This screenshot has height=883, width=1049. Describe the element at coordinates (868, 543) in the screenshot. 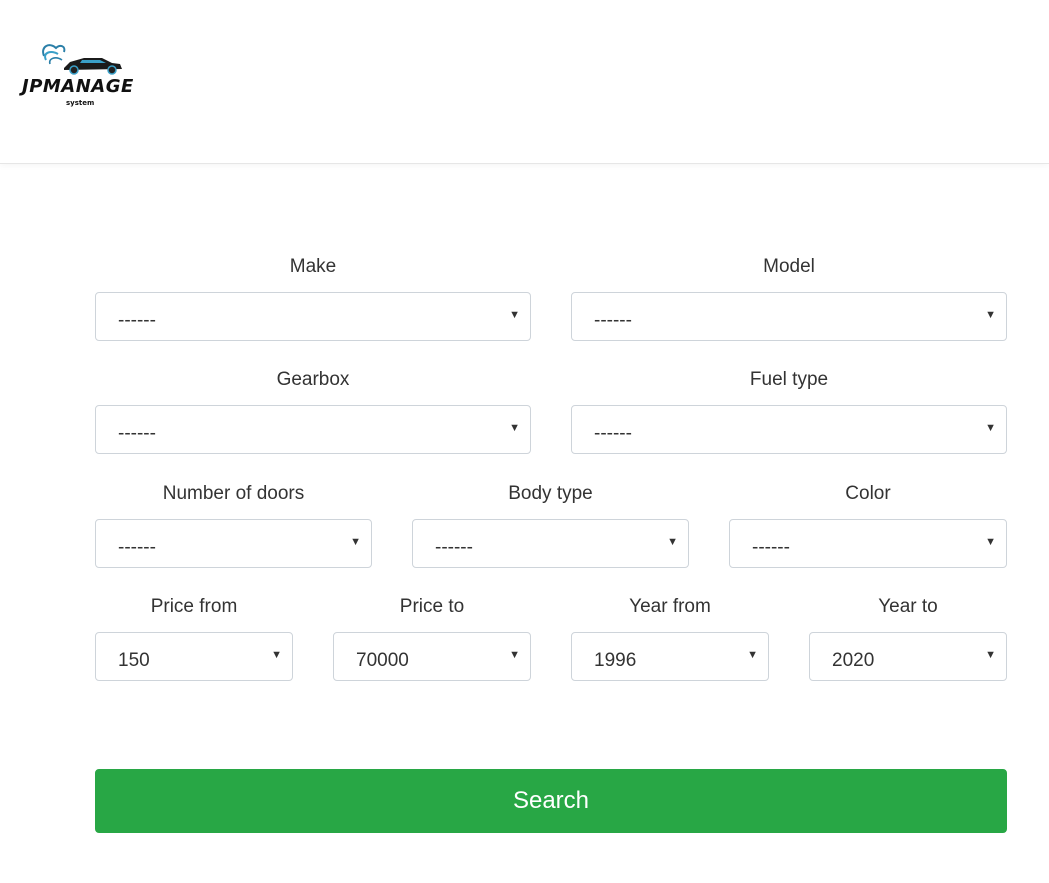

I see `color-select: ------ ▼` at that location.